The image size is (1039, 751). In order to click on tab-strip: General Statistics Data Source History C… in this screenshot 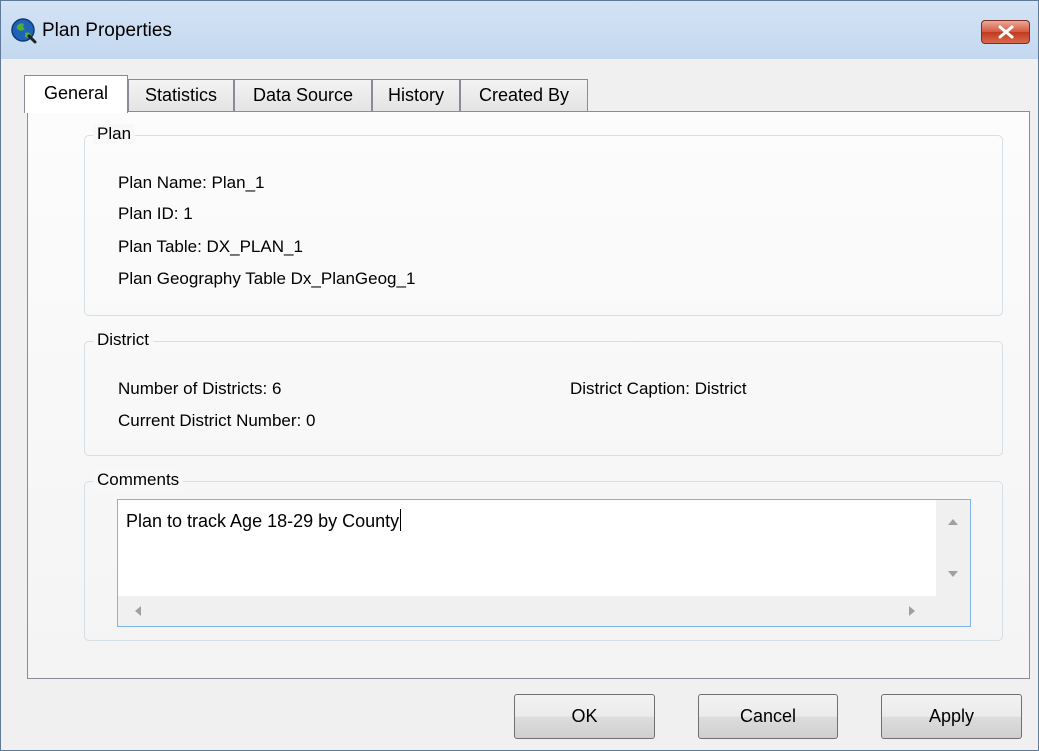, I will do `click(374, 94)`.